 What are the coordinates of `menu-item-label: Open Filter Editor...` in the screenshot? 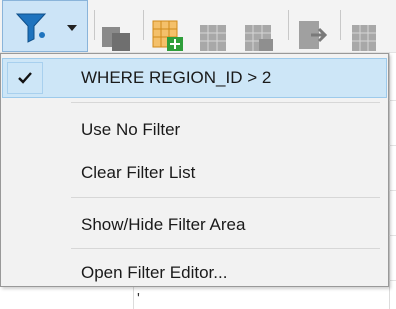 It's located at (154, 272).